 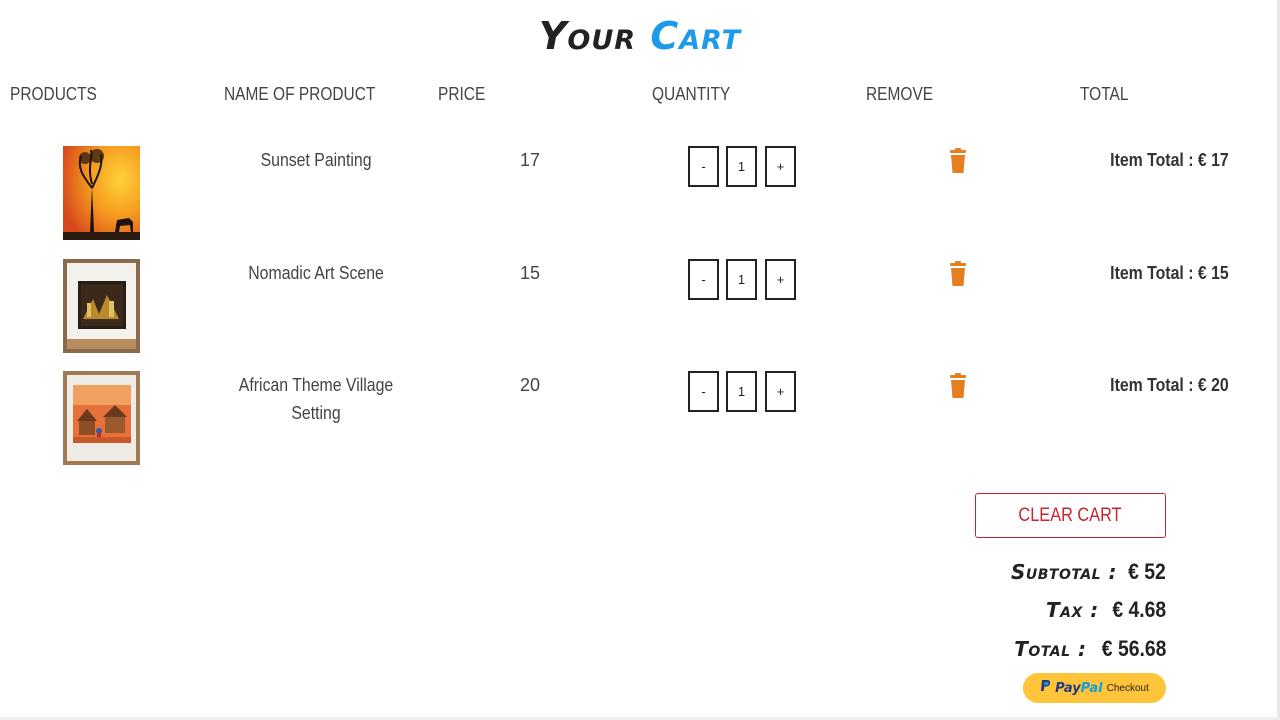 I want to click on product-image-african-village, so click(x=101, y=418).